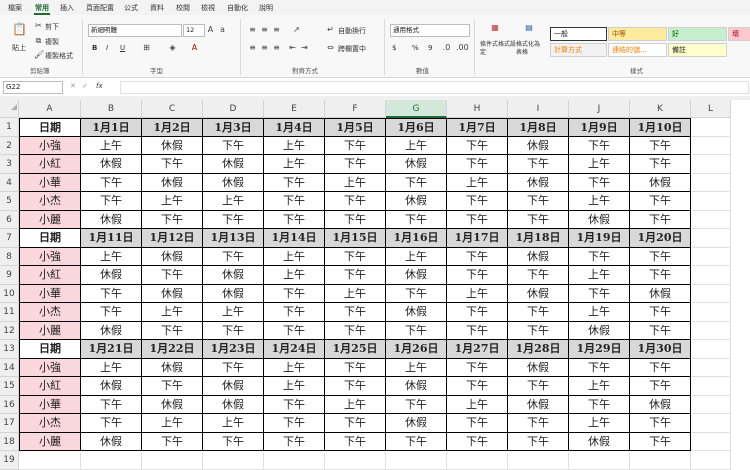  Describe the element at coordinates (50, 109) in the screenshot. I see `column-header: A` at that location.